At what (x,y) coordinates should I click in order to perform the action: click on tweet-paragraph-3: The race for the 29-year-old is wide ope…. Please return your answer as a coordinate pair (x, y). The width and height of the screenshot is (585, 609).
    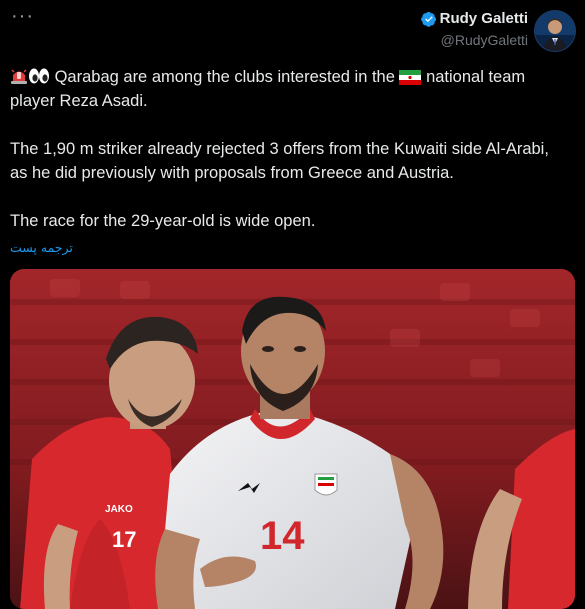
    Looking at the image, I should click on (163, 221).